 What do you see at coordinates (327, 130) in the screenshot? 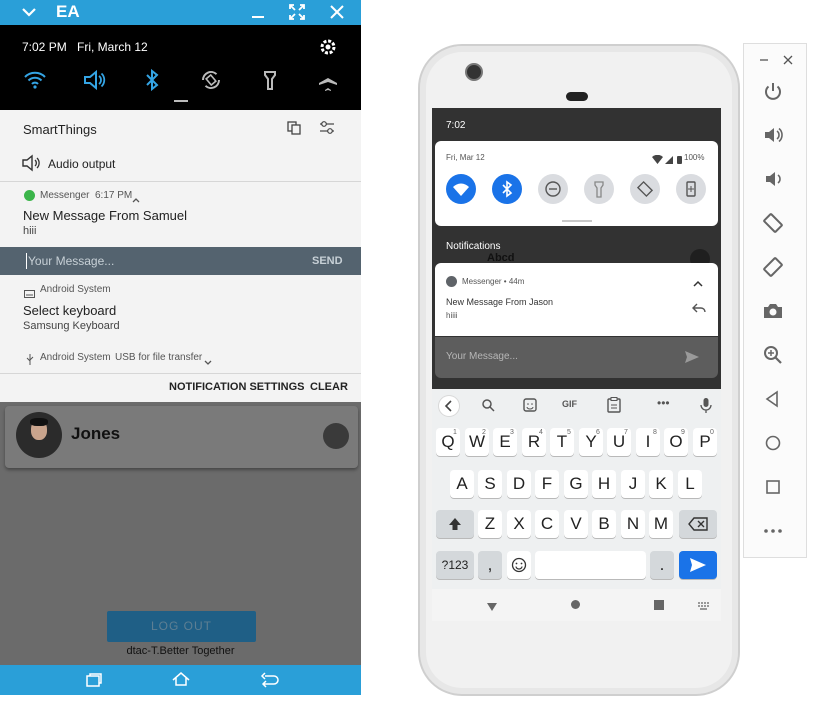
I see `tune-settings-icon` at bounding box center [327, 130].